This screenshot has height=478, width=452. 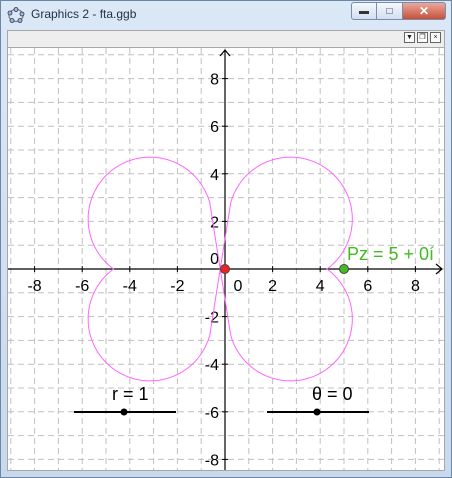 I want to click on minimize-button: ▬, so click(x=364, y=11).